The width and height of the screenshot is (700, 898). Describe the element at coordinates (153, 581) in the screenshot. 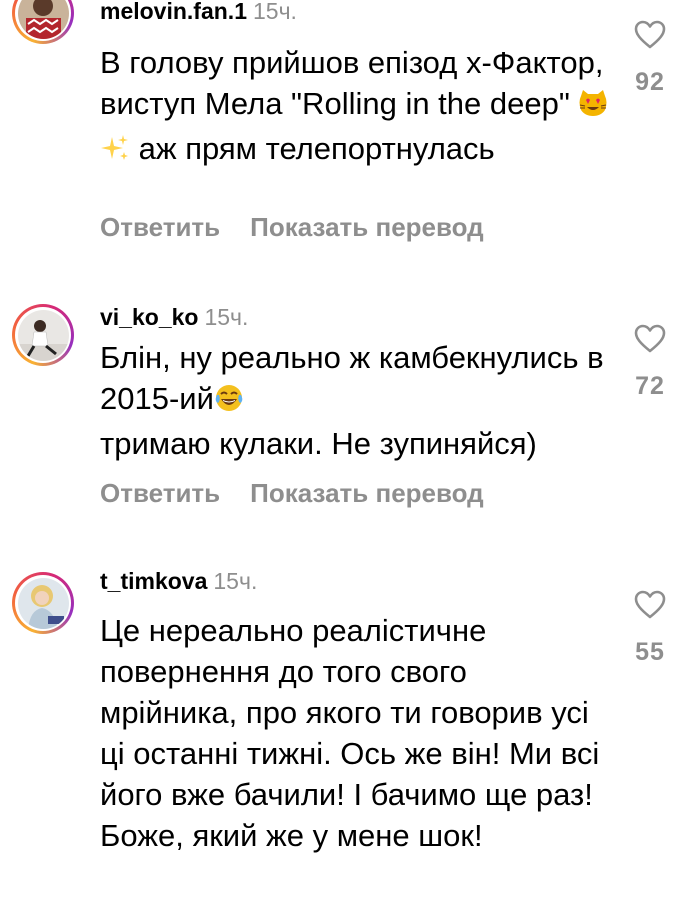

I see `username: t_timkova` at that location.